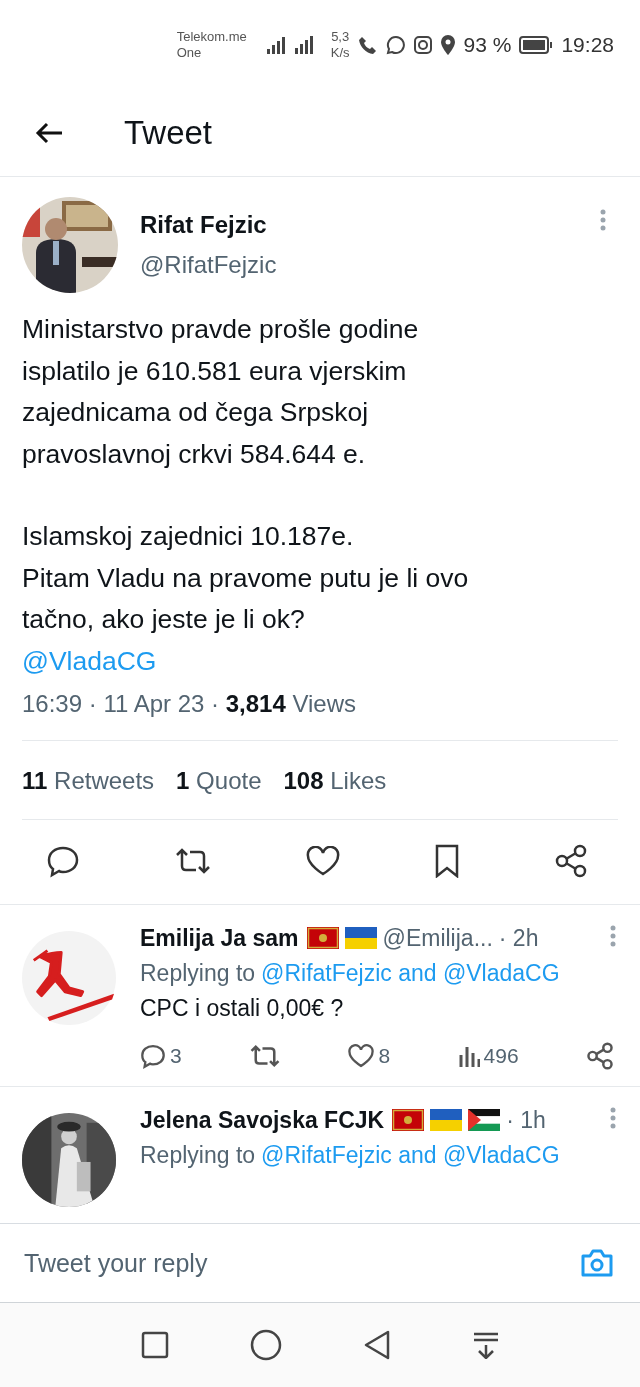 This screenshot has height=1387, width=640. What do you see at coordinates (376, 1345) in the screenshot?
I see `back-triangle-icon` at bounding box center [376, 1345].